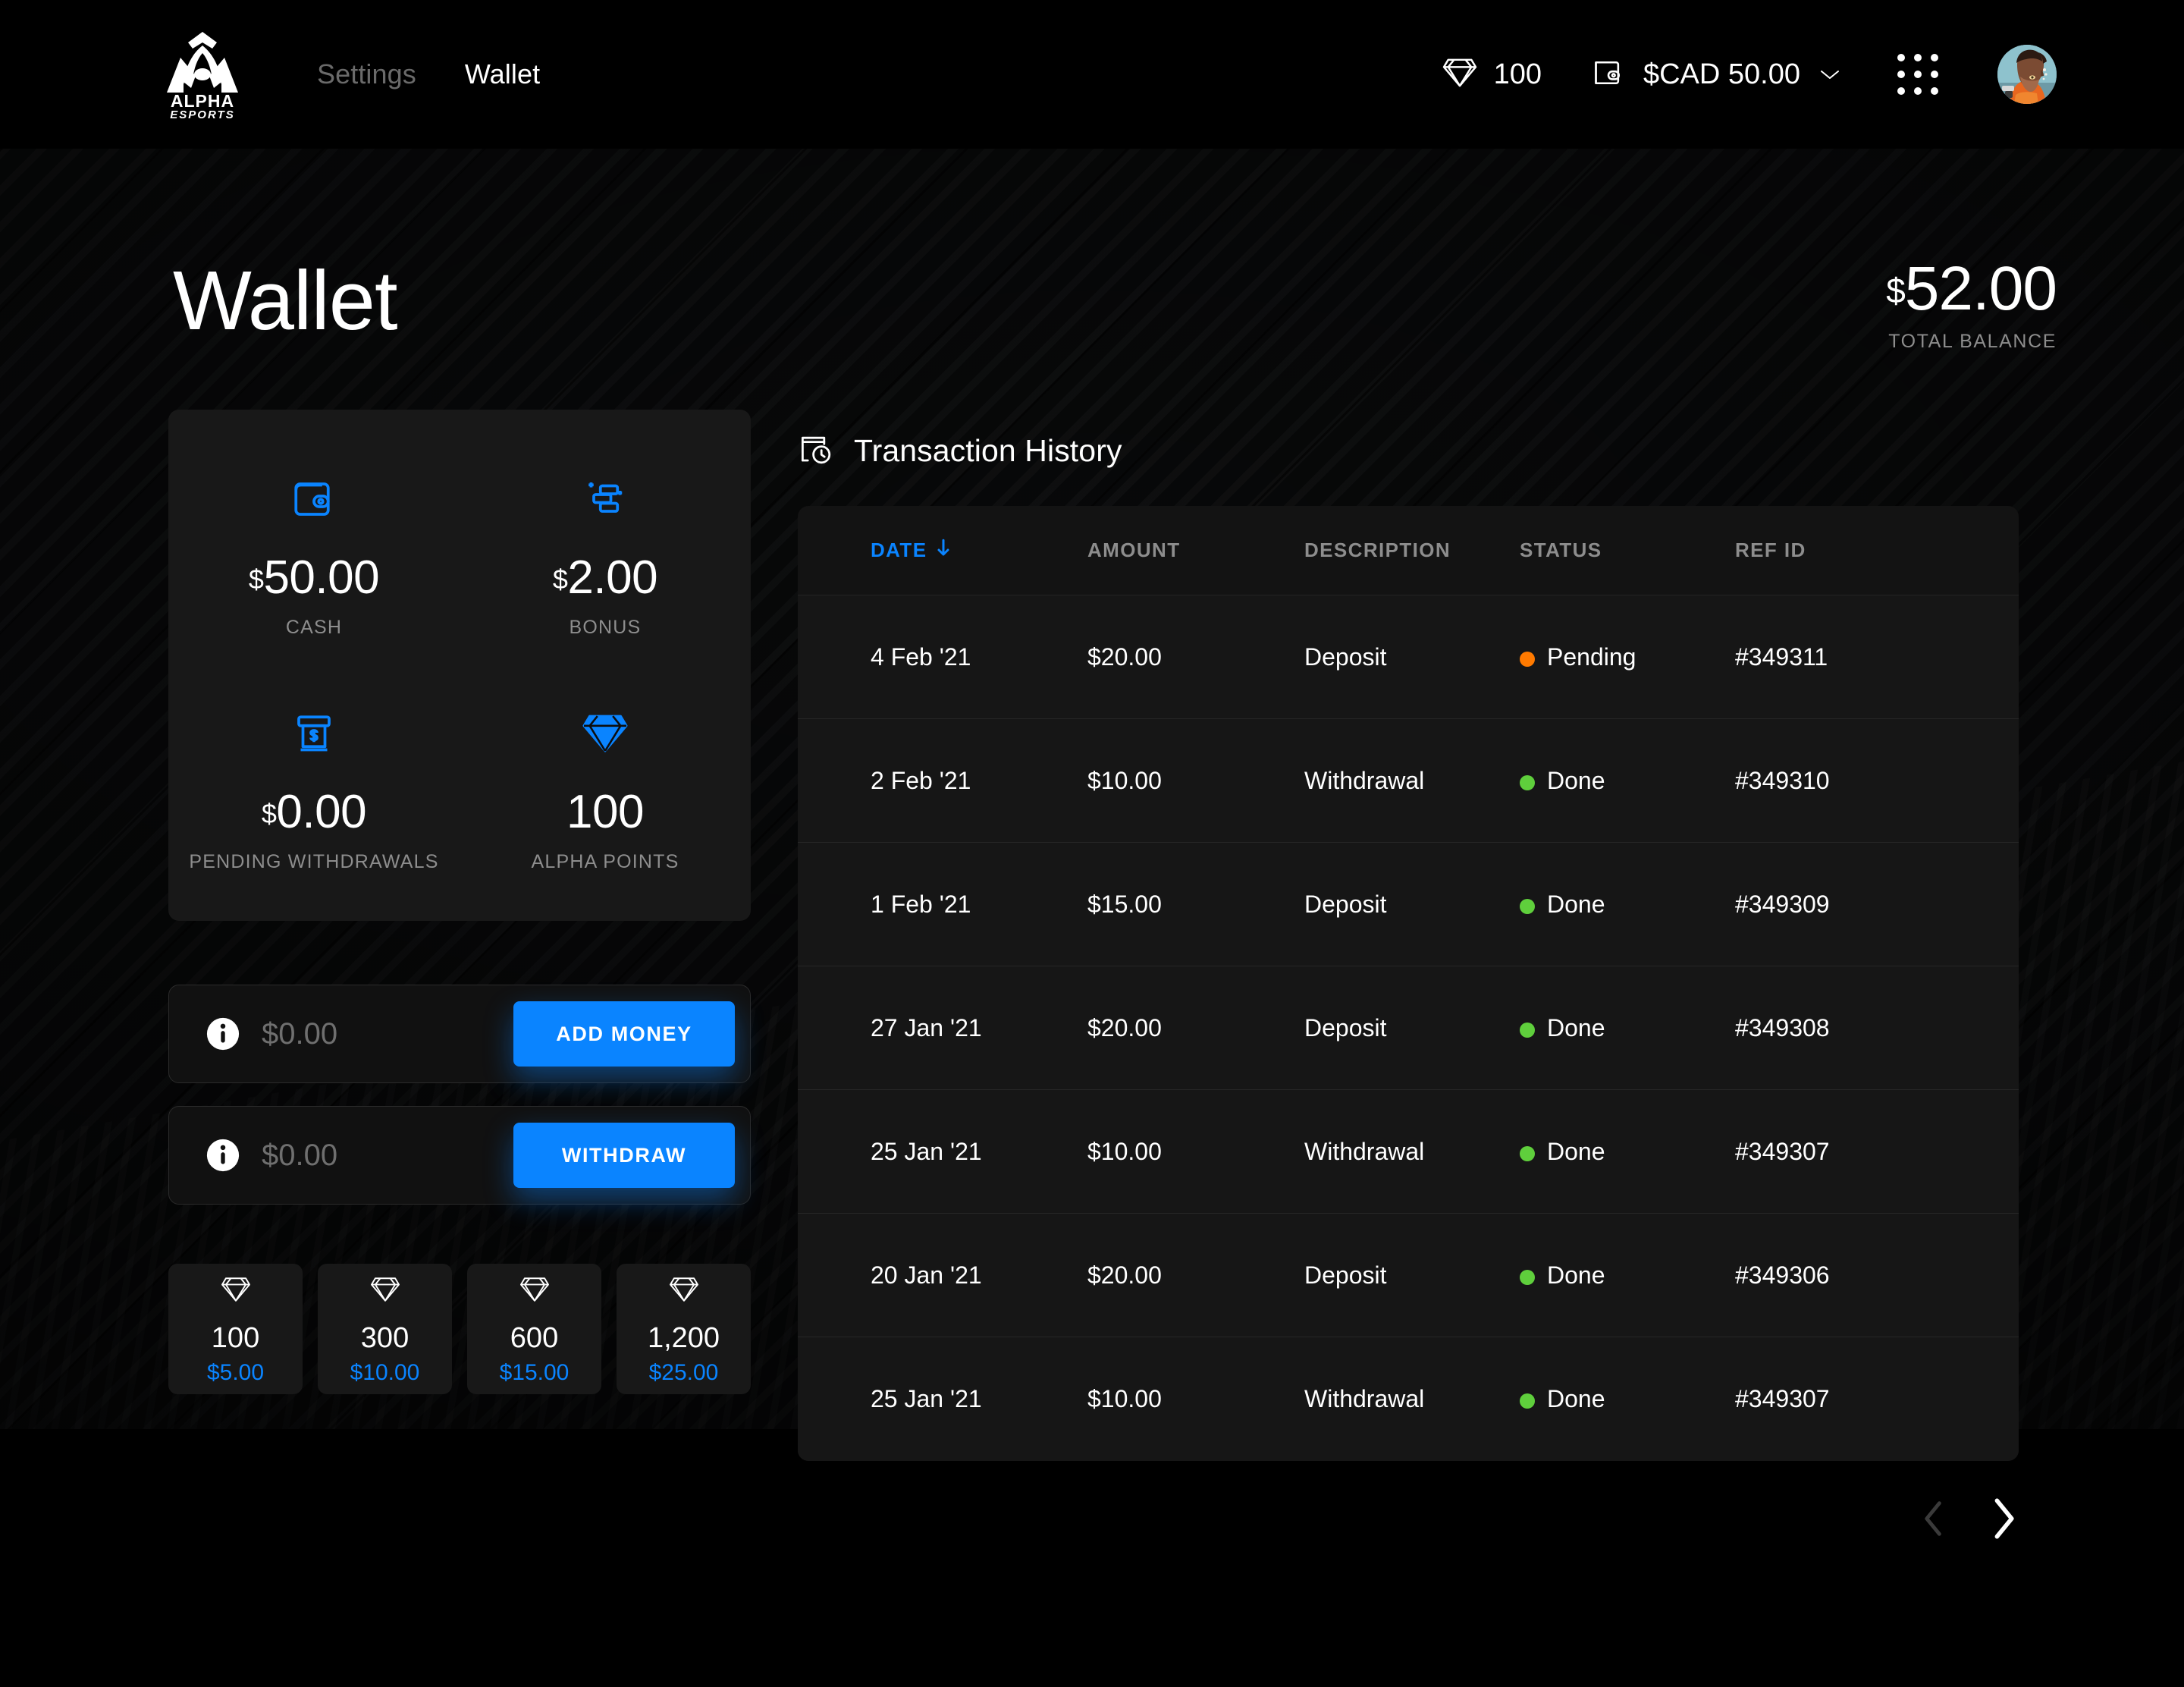  I want to click on column-header-refid: REF ID, so click(1860, 550).